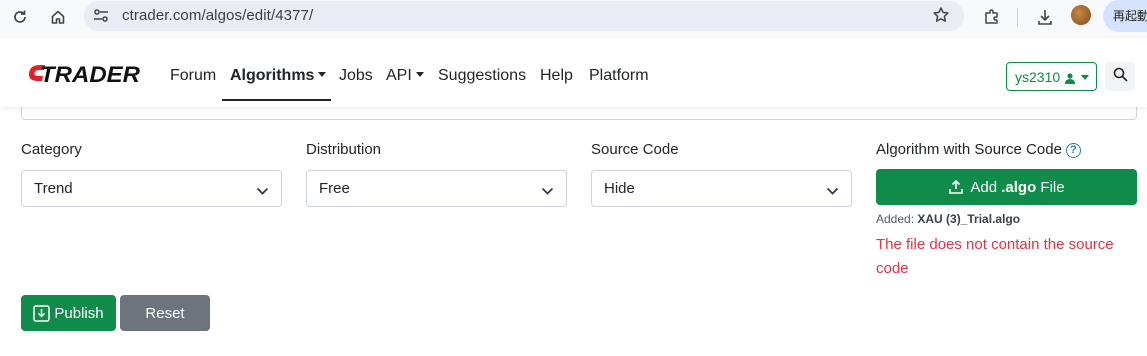 The image size is (1147, 356). Describe the element at coordinates (969, 219) in the screenshot. I see `added-file-name: XAU (3)_Trial.algo` at that location.